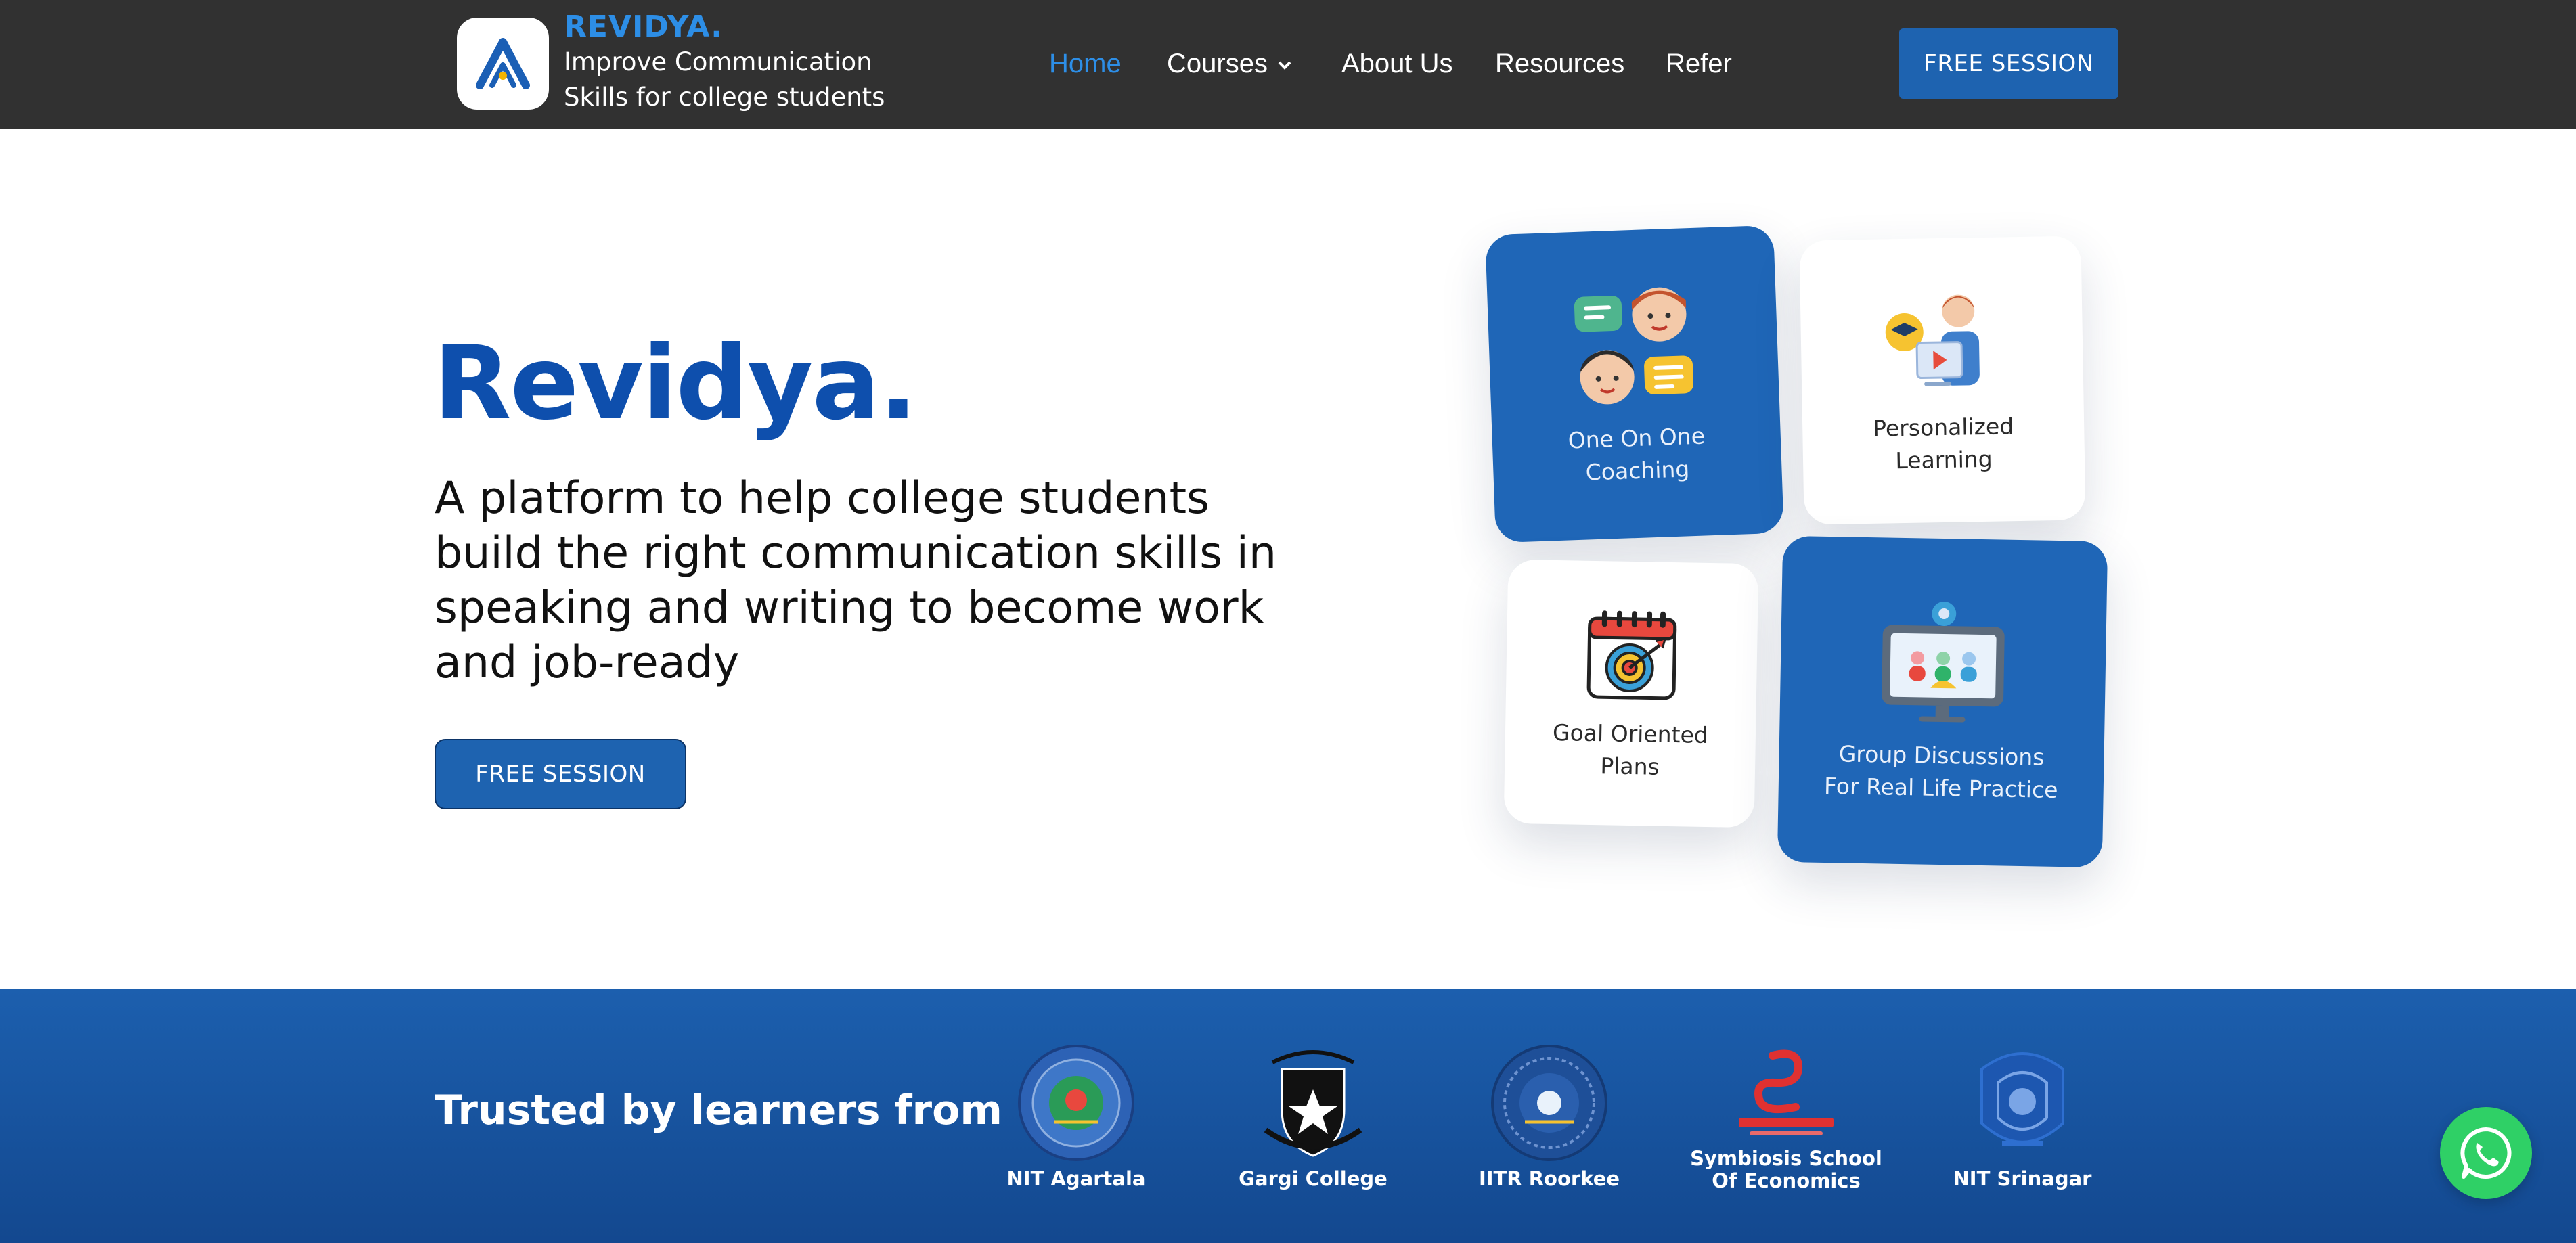 This screenshot has height=1243, width=2576. What do you see at coordinates (1313, 1178) in the screenshot?
I see `institution-name: Gargi College` at bounding box center [1313, 1178].